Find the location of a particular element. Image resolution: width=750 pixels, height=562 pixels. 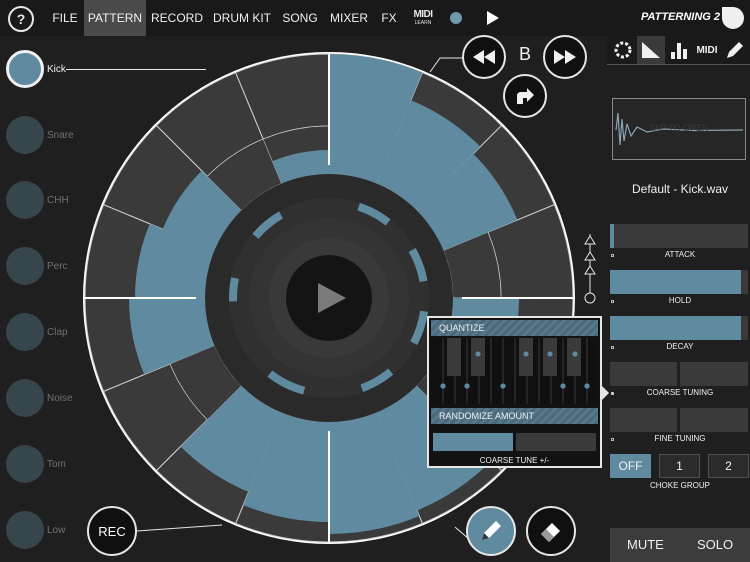

redo-arrow-icon is located at coordinates (525, 96).